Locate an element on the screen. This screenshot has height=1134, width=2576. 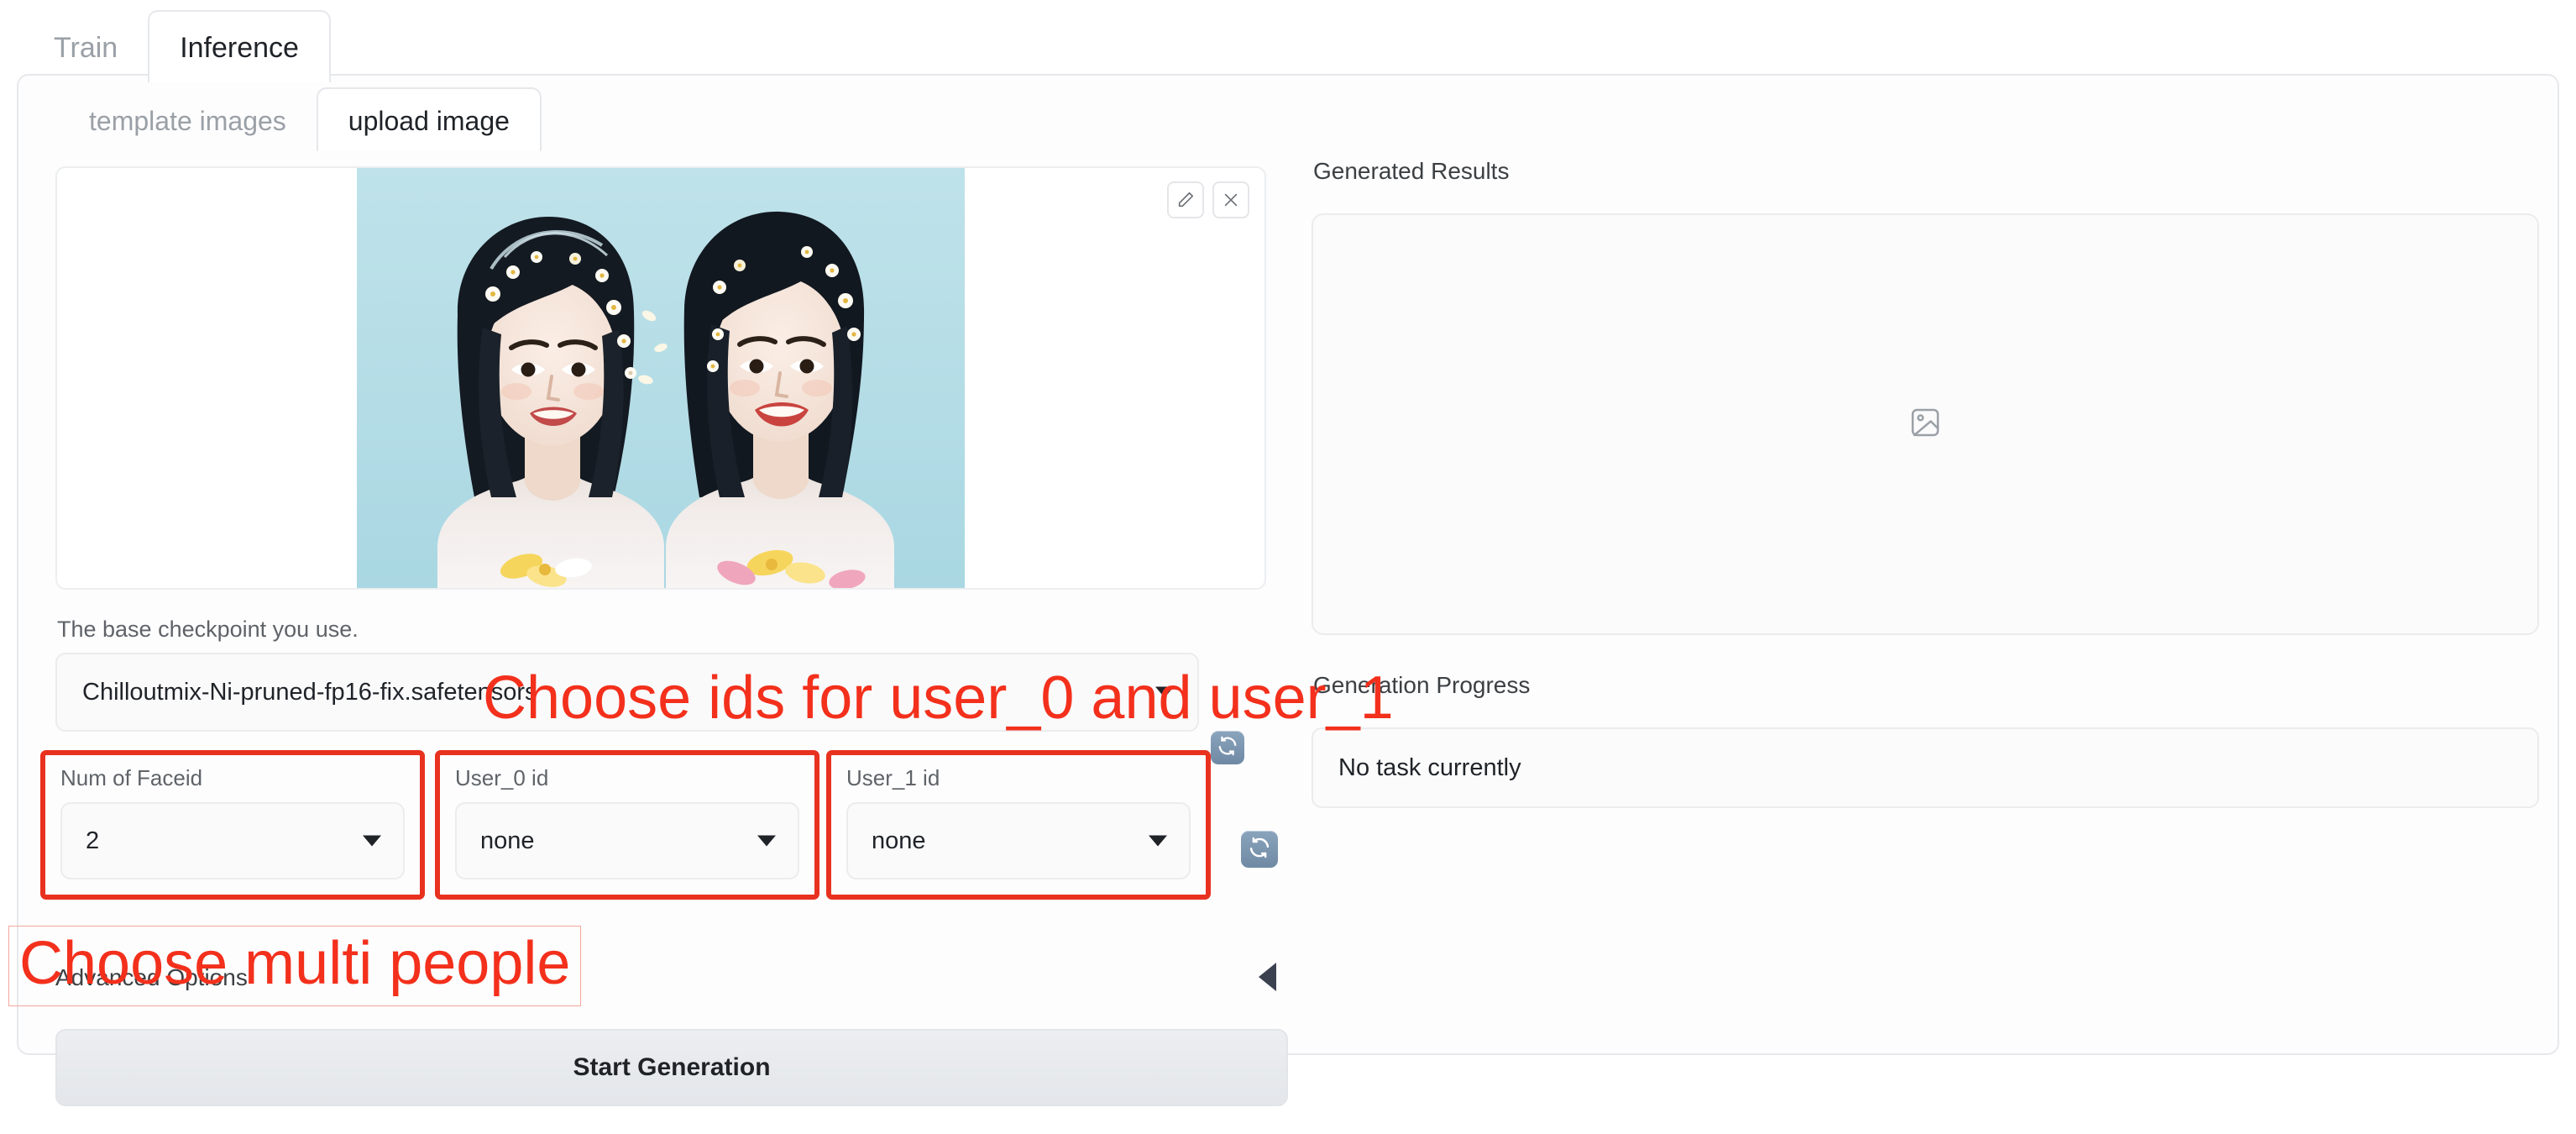
upload-mode-tab-bar: template images upload image is located at coordinates (300, 119).